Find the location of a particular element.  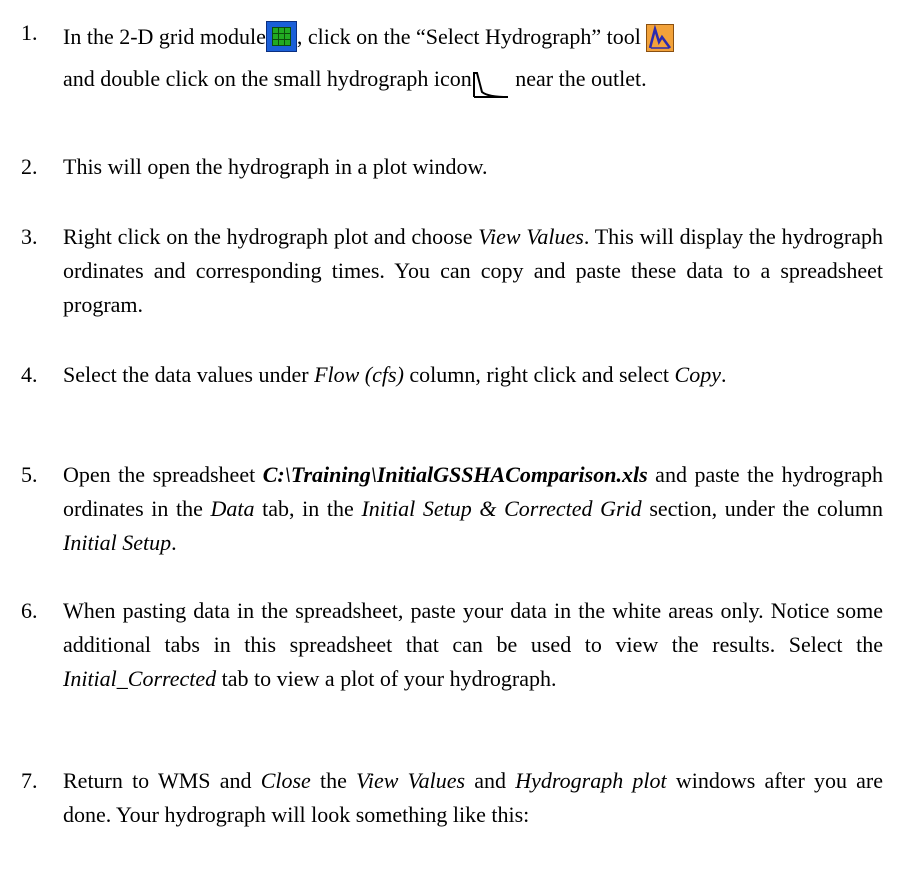

emphasis: Flow (cfs) is located at coordinates (359, 374).